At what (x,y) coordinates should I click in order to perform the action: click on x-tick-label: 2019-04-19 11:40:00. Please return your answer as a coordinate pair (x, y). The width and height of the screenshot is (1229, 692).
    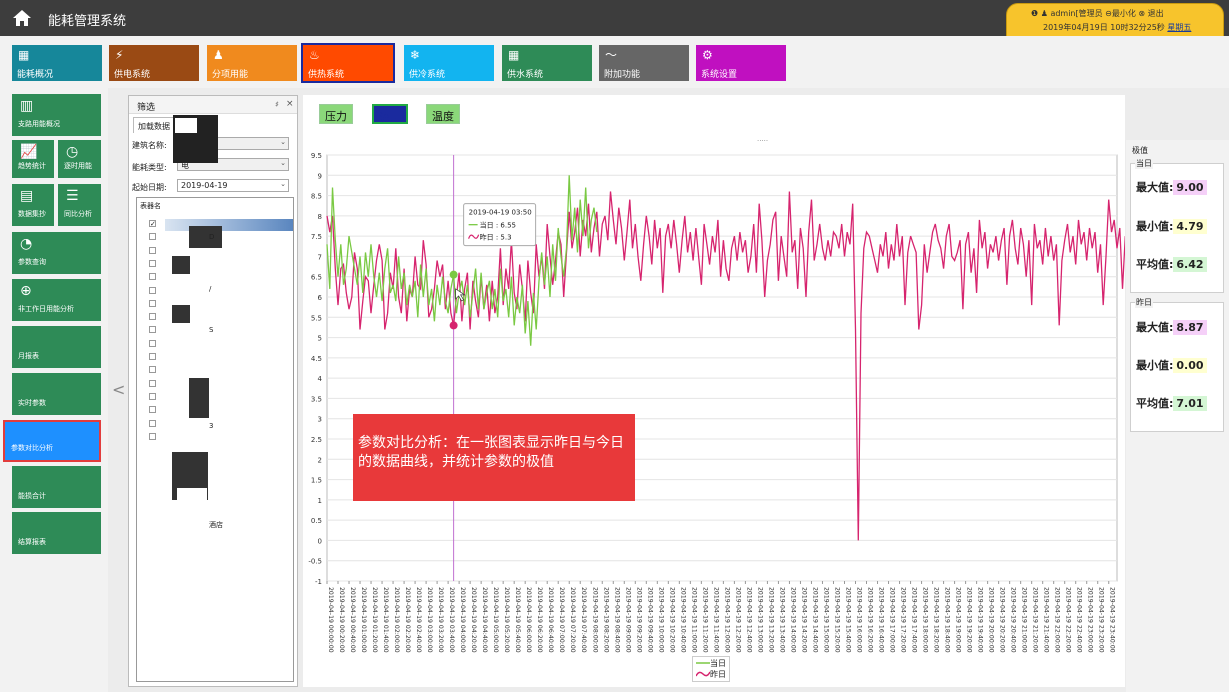
    Looking at the image, I should click on (715, 620).